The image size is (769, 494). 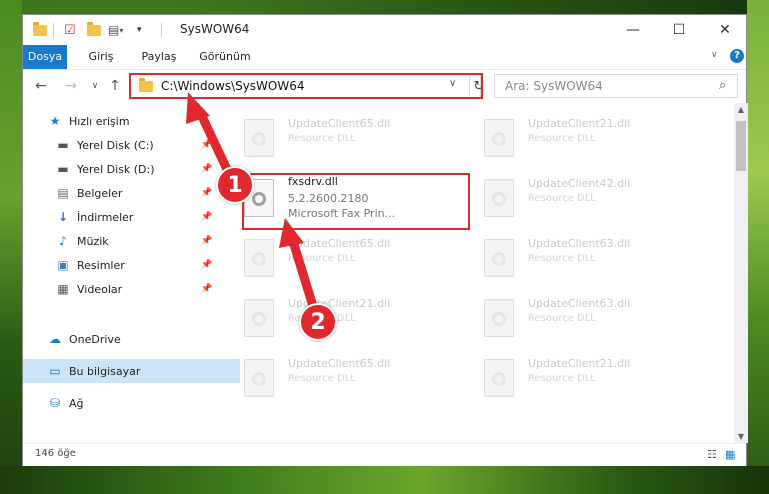 I want to click on sidebar-item-pictures: ▣ Resimler 📌, so click(x=135, y=265).